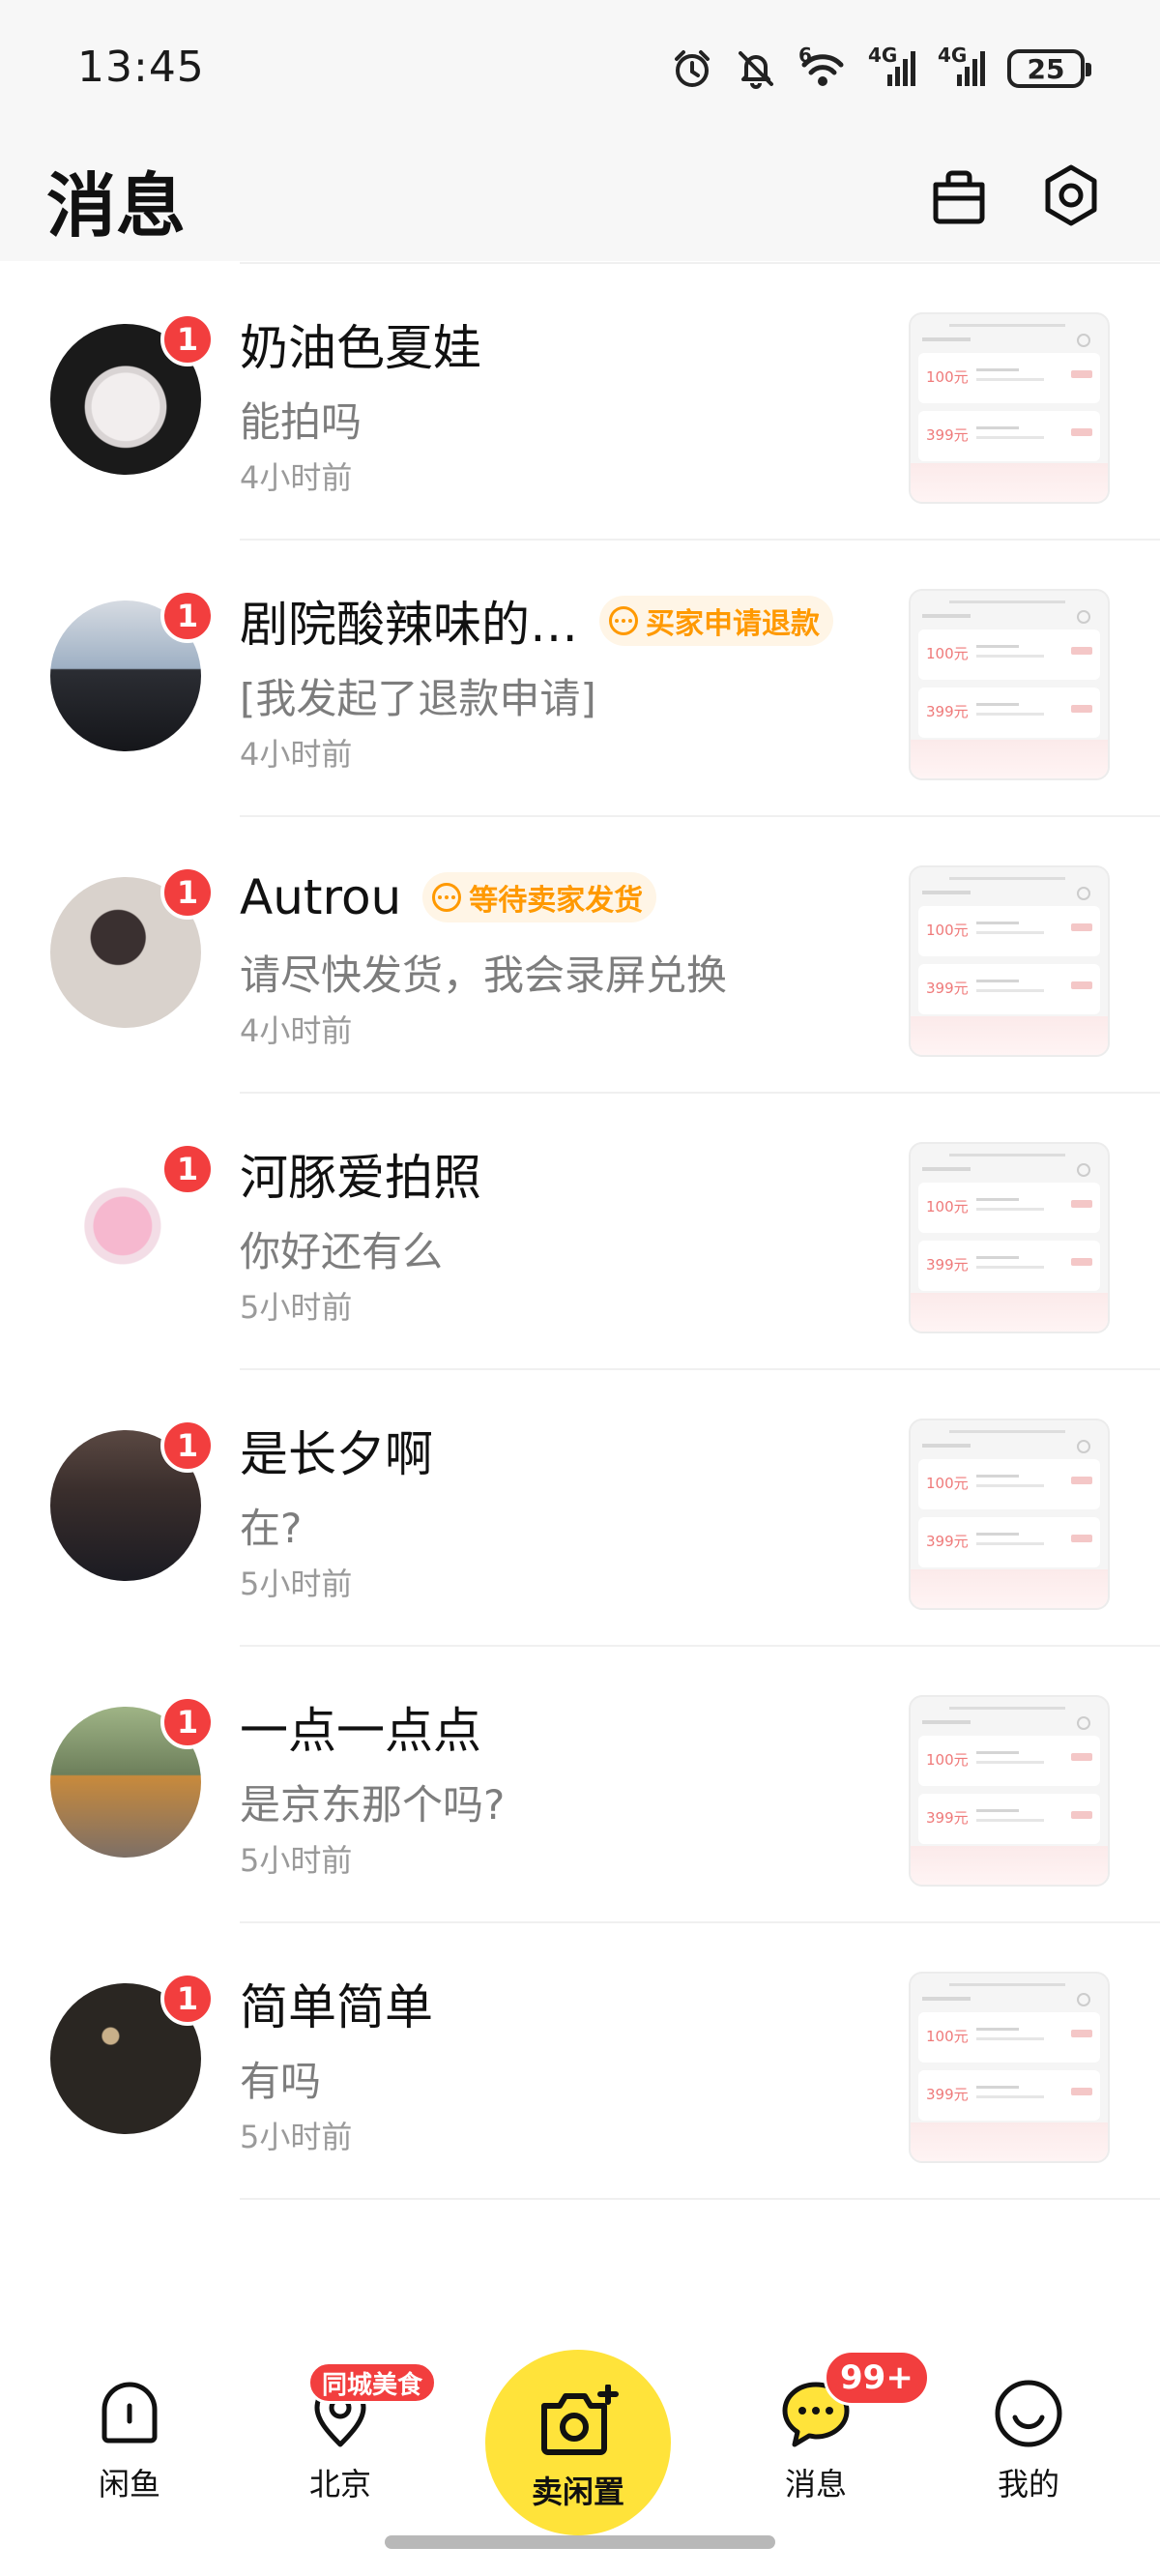 The width and height of the screenshot is (1160, 2576). Describe the element at coordinates (805, 55) in the screenshot. I see `wifi-label: 6` at that location.